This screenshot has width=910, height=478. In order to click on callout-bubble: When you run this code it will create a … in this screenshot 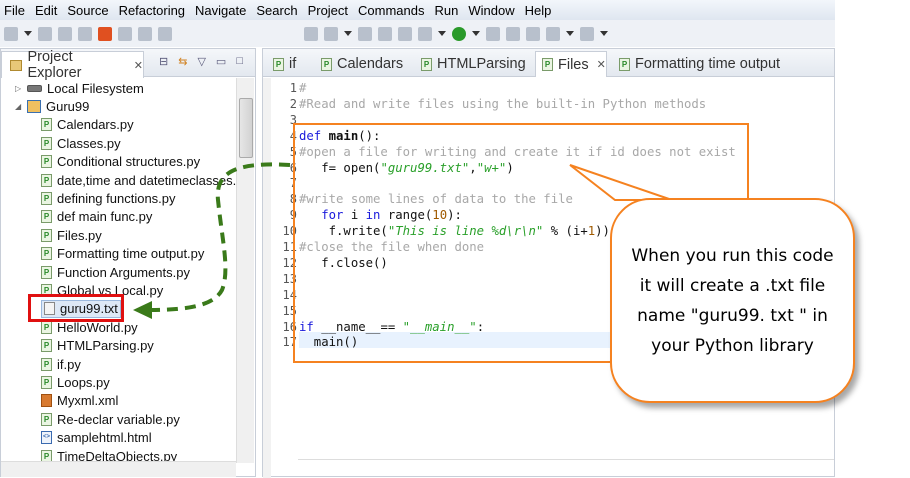, I will do `click(732, 300)`.